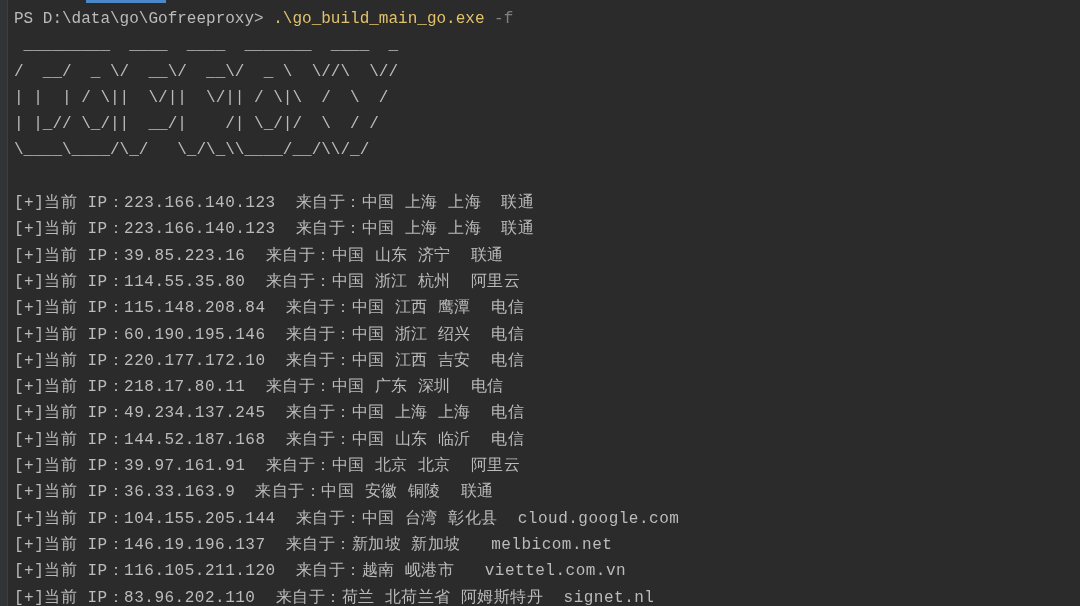  What do you see at coordinates (202, 98) in the screenshot?
I see `ascii-art-line: | | | / \|| \/|| \/|| / \|\ / \ /` at bounding box center [202, 98].